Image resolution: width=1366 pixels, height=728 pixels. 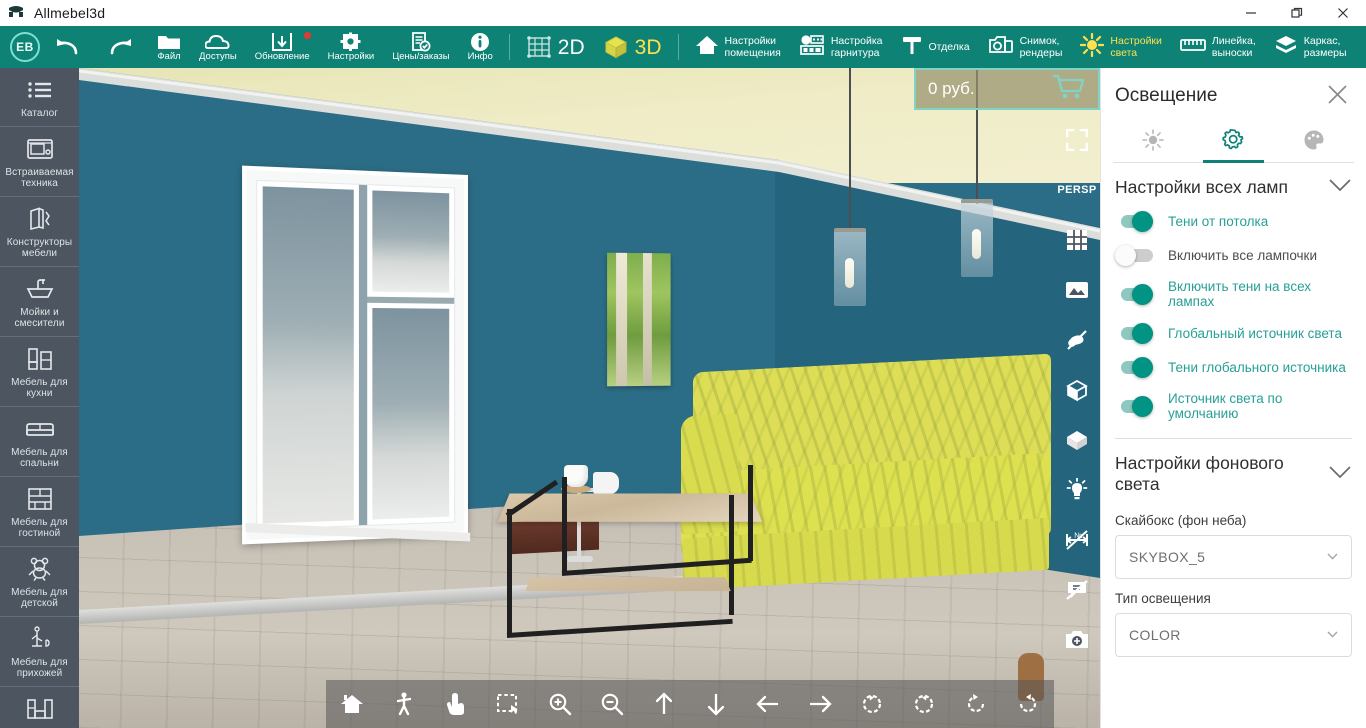 I want to click on zoom-out-button, so click(x=612, y=704).